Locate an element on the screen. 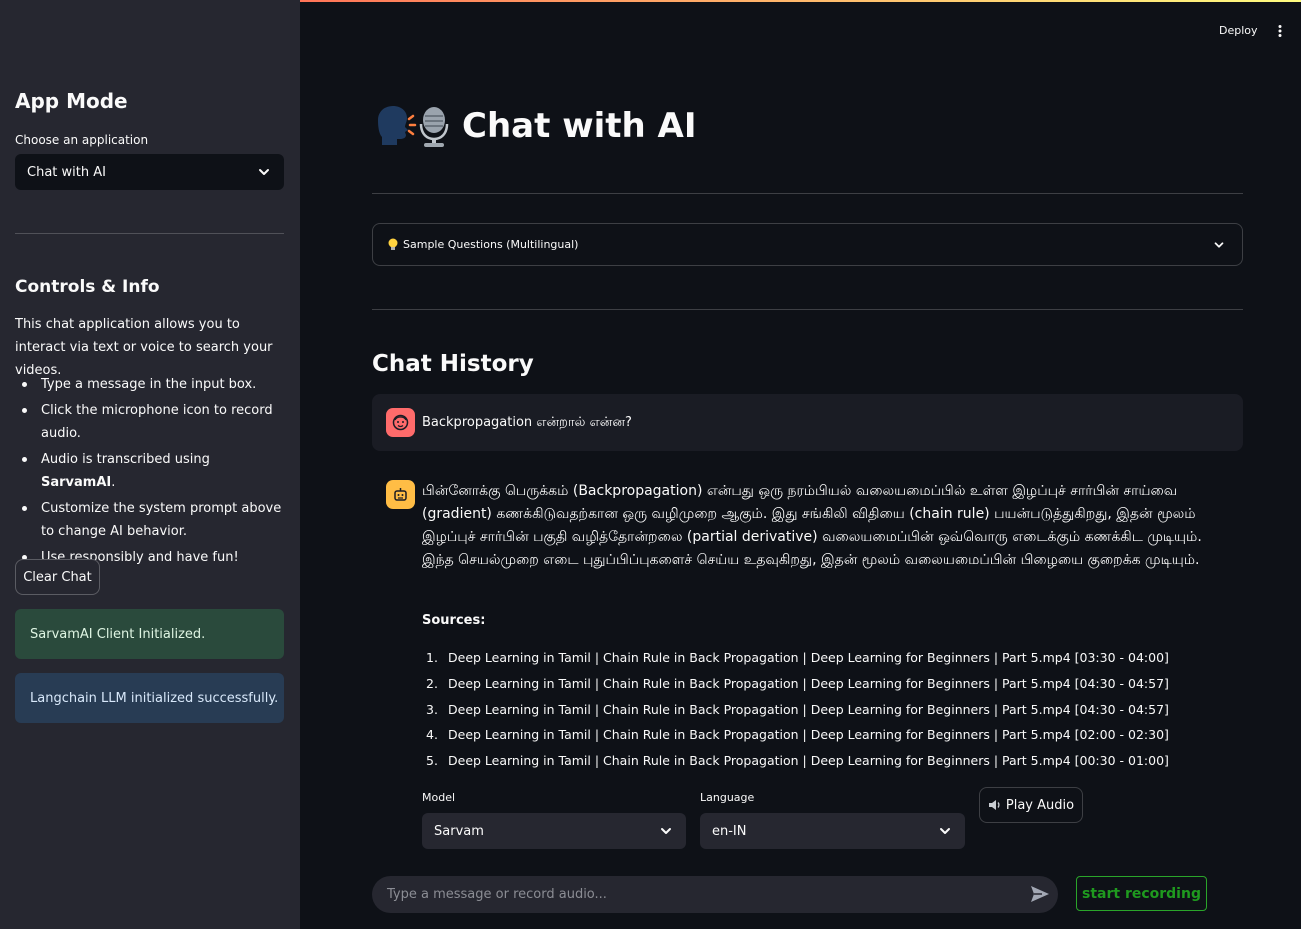  language-label: Language is located at coordinates (727, 797).